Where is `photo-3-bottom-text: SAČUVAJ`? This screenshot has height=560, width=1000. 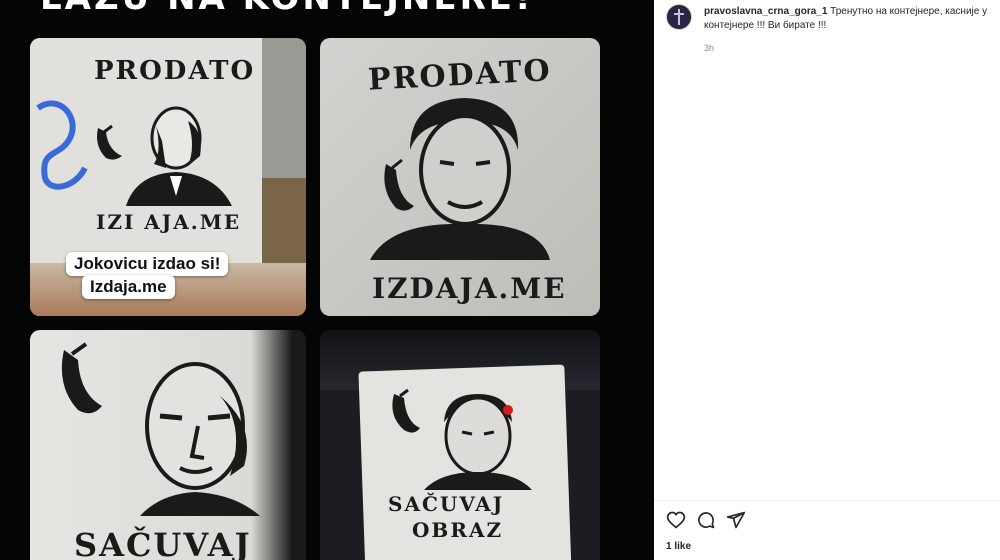
photo-3-bottom-text: SAČUVAJ is located at coordinates (163, 543).